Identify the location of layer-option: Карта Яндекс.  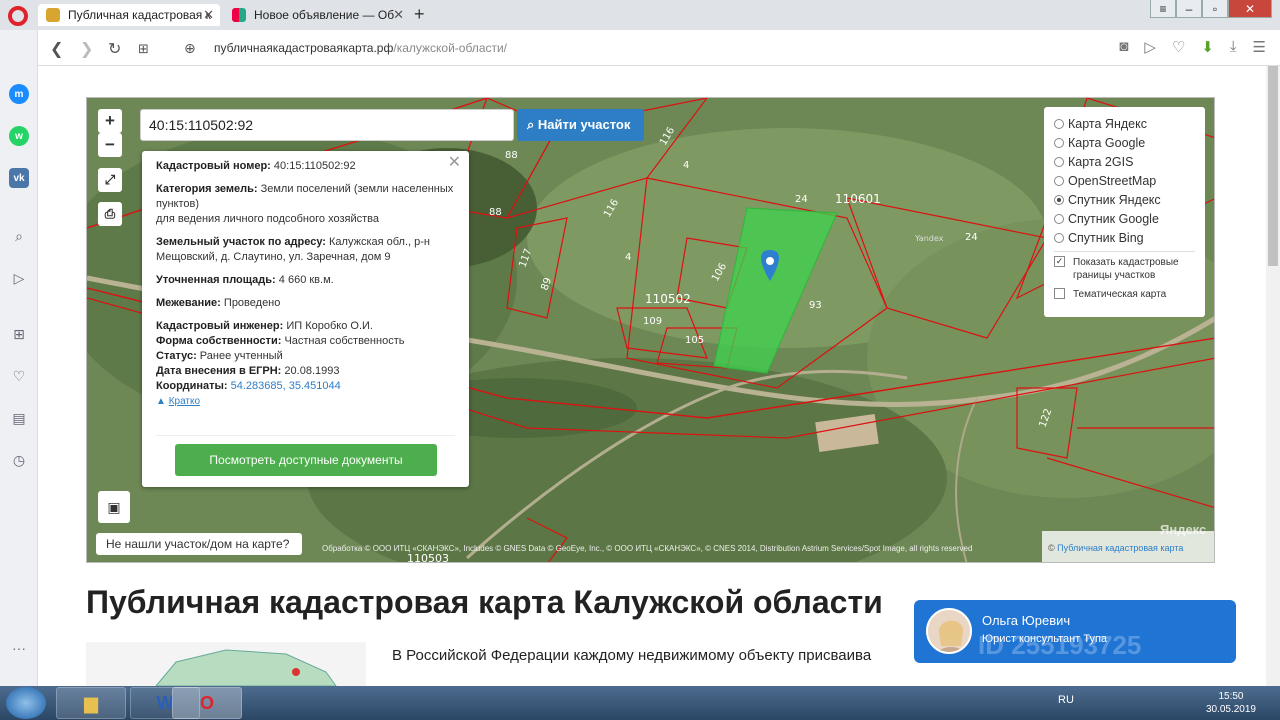
(1124, 123).